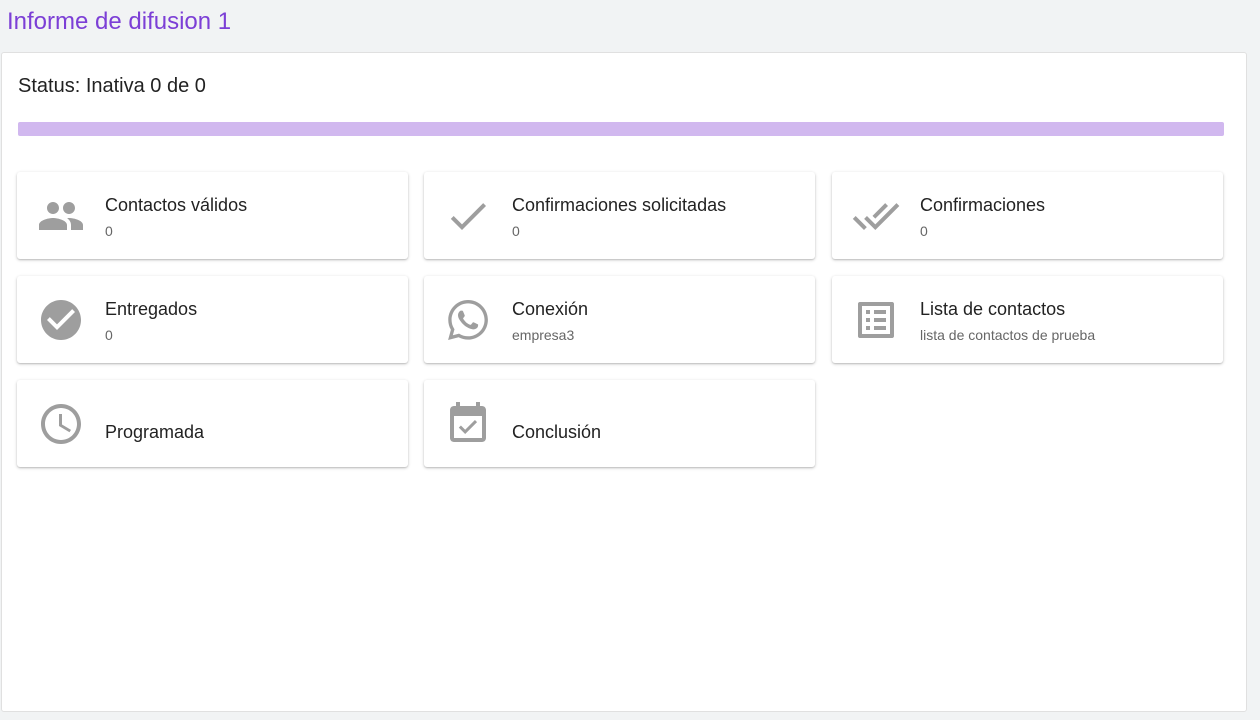  What do you see at coordinates (621, 129) in the screenshot?
I see `progress-bar` at bounding box center [621, 129].